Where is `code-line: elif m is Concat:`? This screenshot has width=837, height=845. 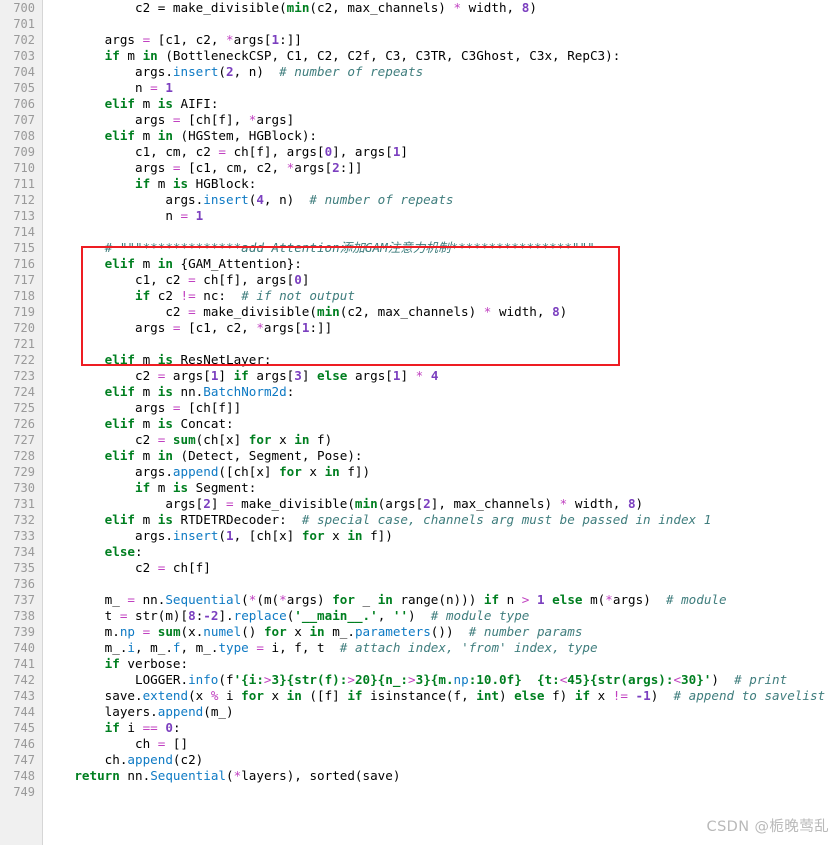
code-line: elif m is Concat: is located at coordinates (139, 424).